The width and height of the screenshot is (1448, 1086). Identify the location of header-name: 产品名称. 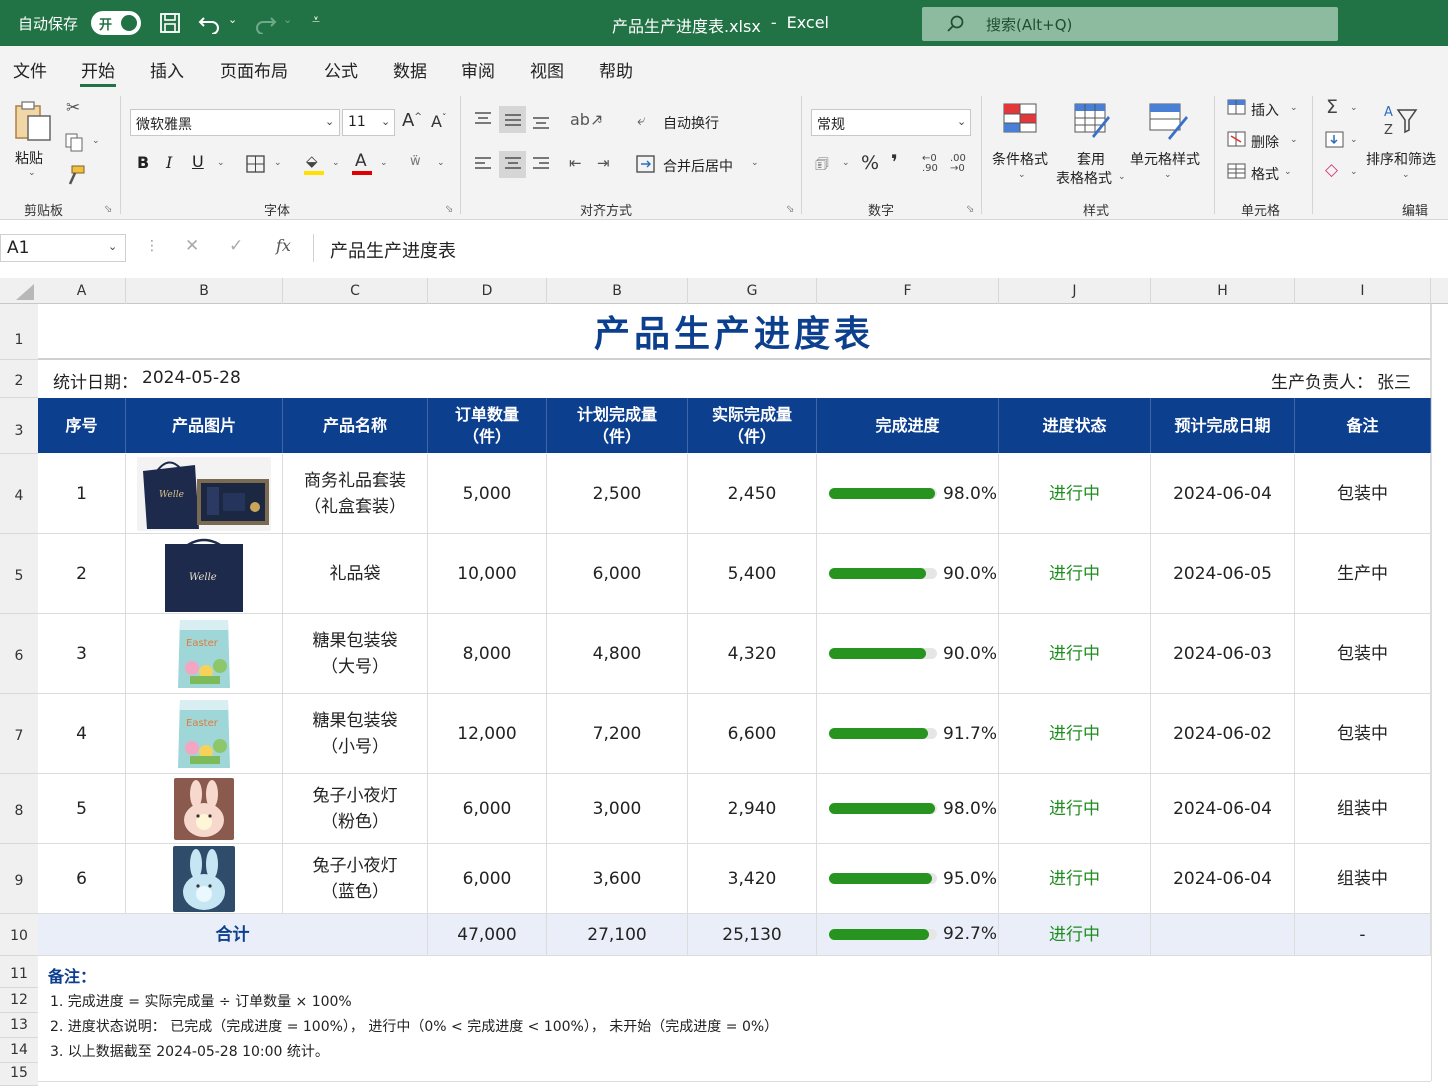
(355, 425).